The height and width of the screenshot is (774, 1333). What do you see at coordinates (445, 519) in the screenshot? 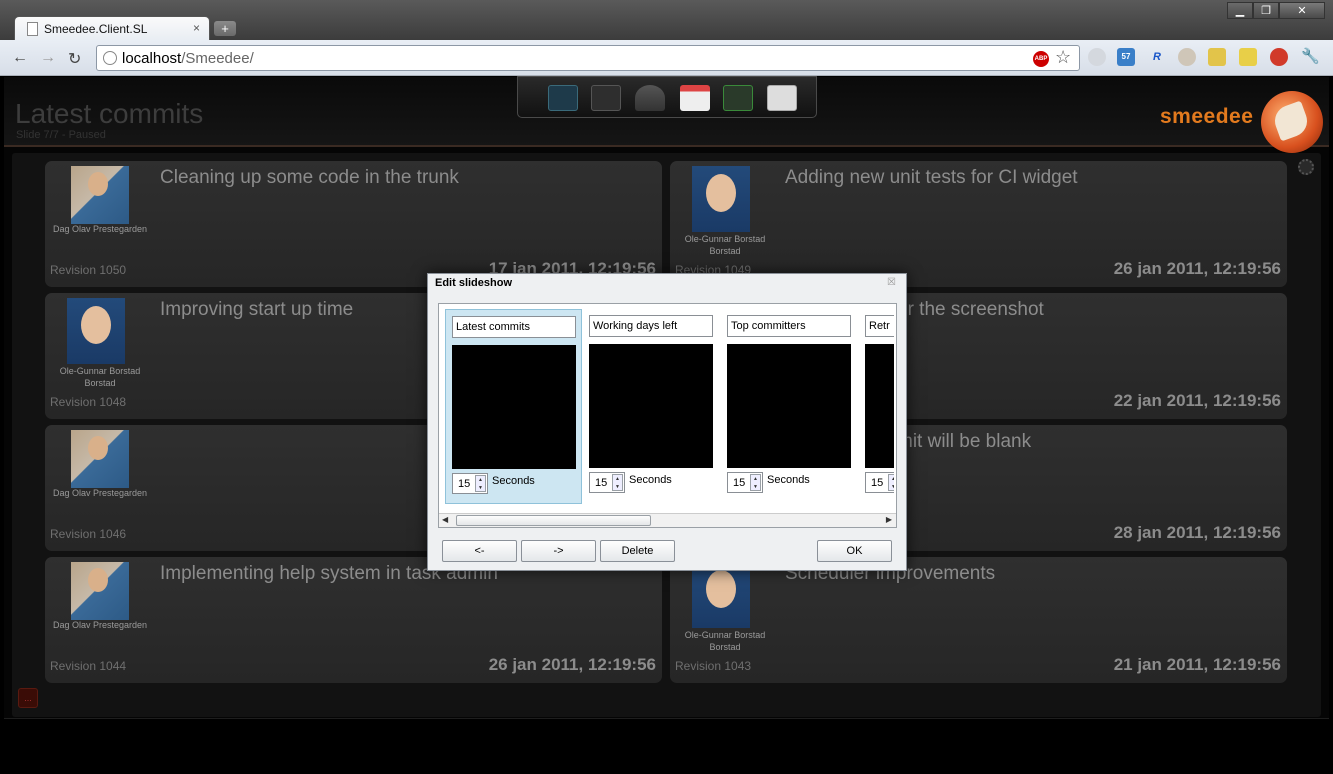
I see `scroll-left-icon: ◀` at bounding box center [445, 519].